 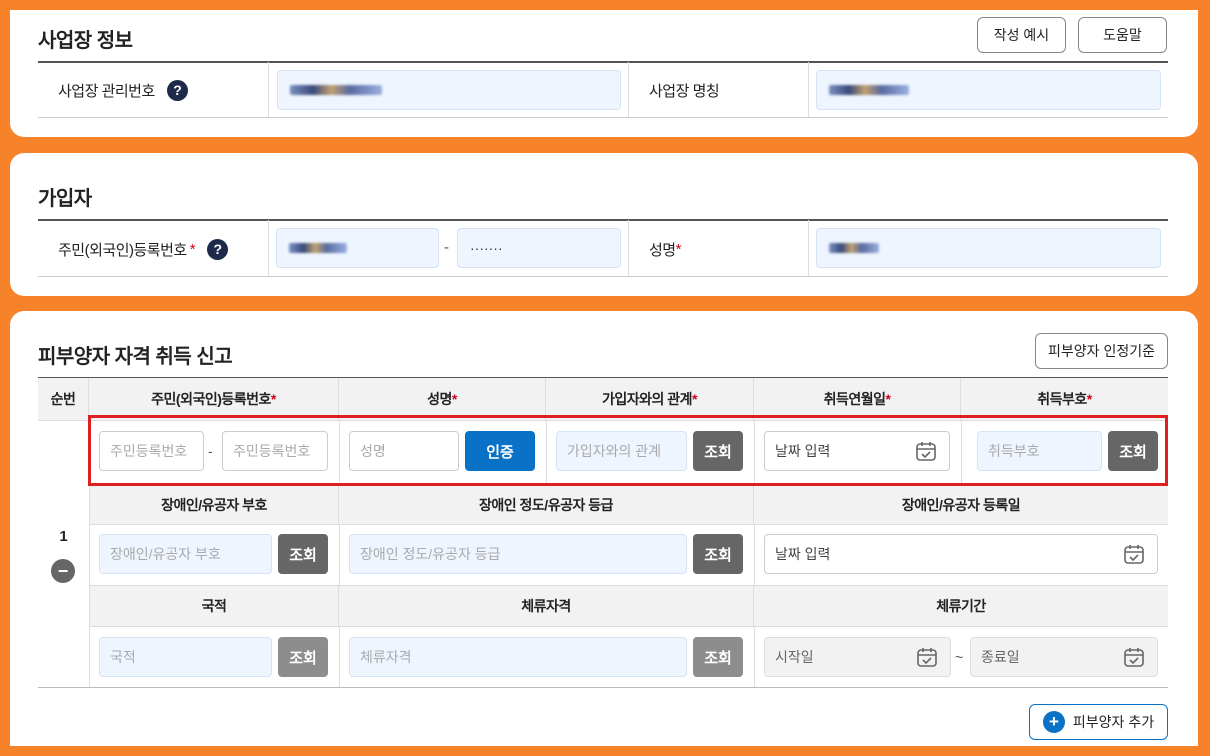 What do you see at coordinates (518, 554) in the screenshot?
I see `disability-grade-input: 장애인 정도/유공자 등급` at bounding box center [518, 554].